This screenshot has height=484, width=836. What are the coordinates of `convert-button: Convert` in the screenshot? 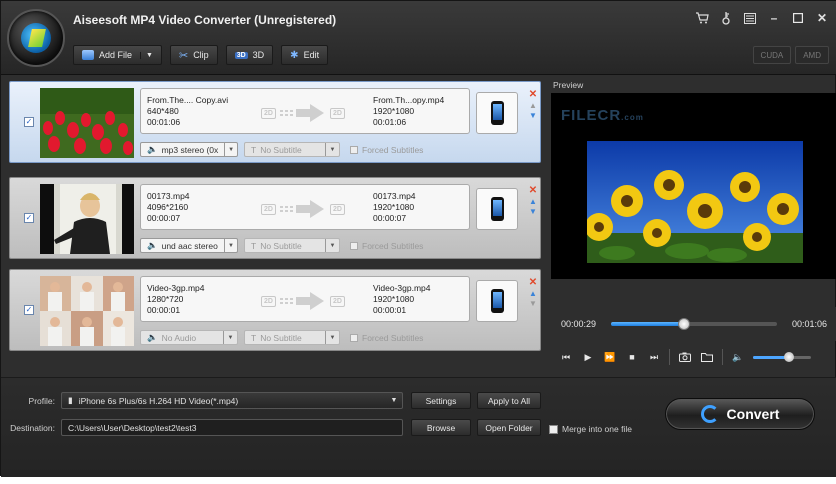 It's located at (740, 414).